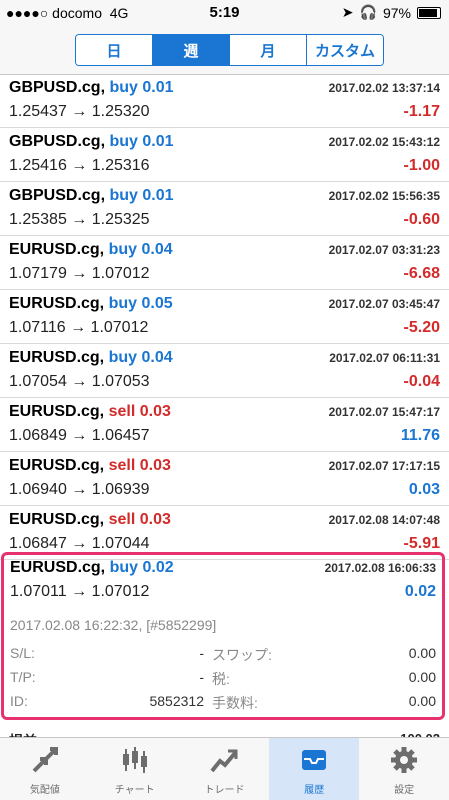  Describe the element at coordinates (422, 701) in the screenshot. I see `fee-value: 0.00` at that location.